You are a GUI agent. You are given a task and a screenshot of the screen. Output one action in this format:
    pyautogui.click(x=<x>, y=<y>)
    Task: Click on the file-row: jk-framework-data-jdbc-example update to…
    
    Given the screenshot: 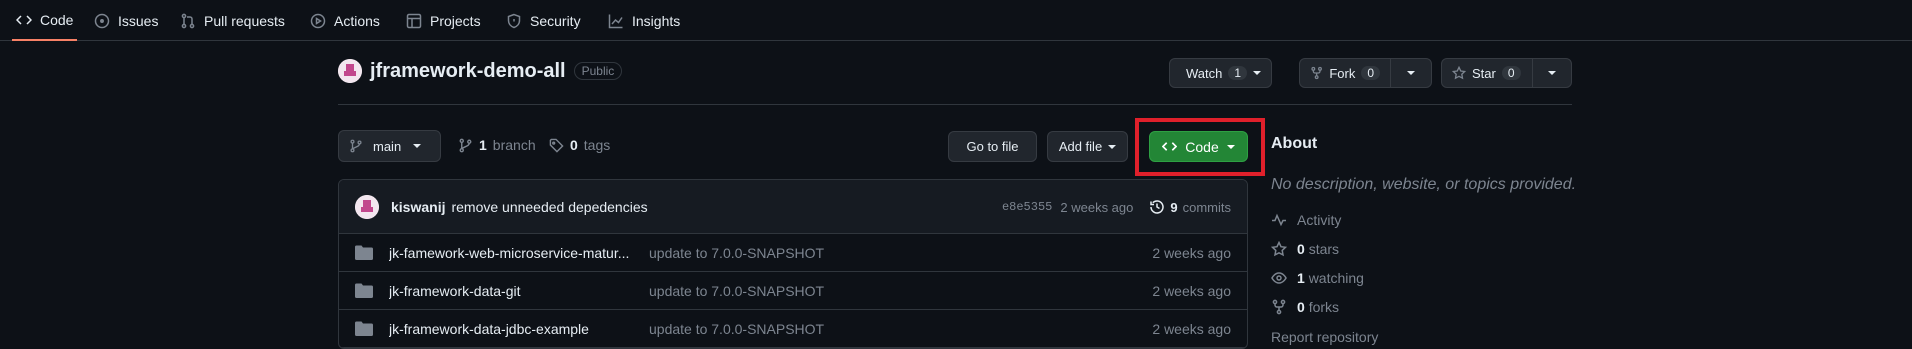 What is the action you would take?
    pyautogui.click(x=793, y=329)
    